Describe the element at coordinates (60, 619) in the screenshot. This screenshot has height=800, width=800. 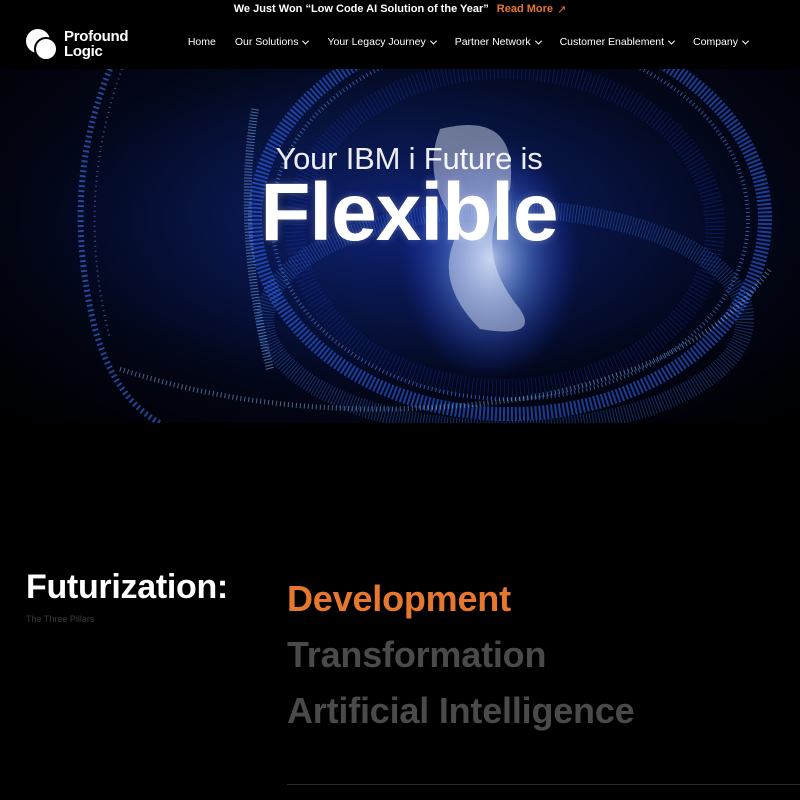
I see `pillars-subtitle: The Three Pillars` at that location.